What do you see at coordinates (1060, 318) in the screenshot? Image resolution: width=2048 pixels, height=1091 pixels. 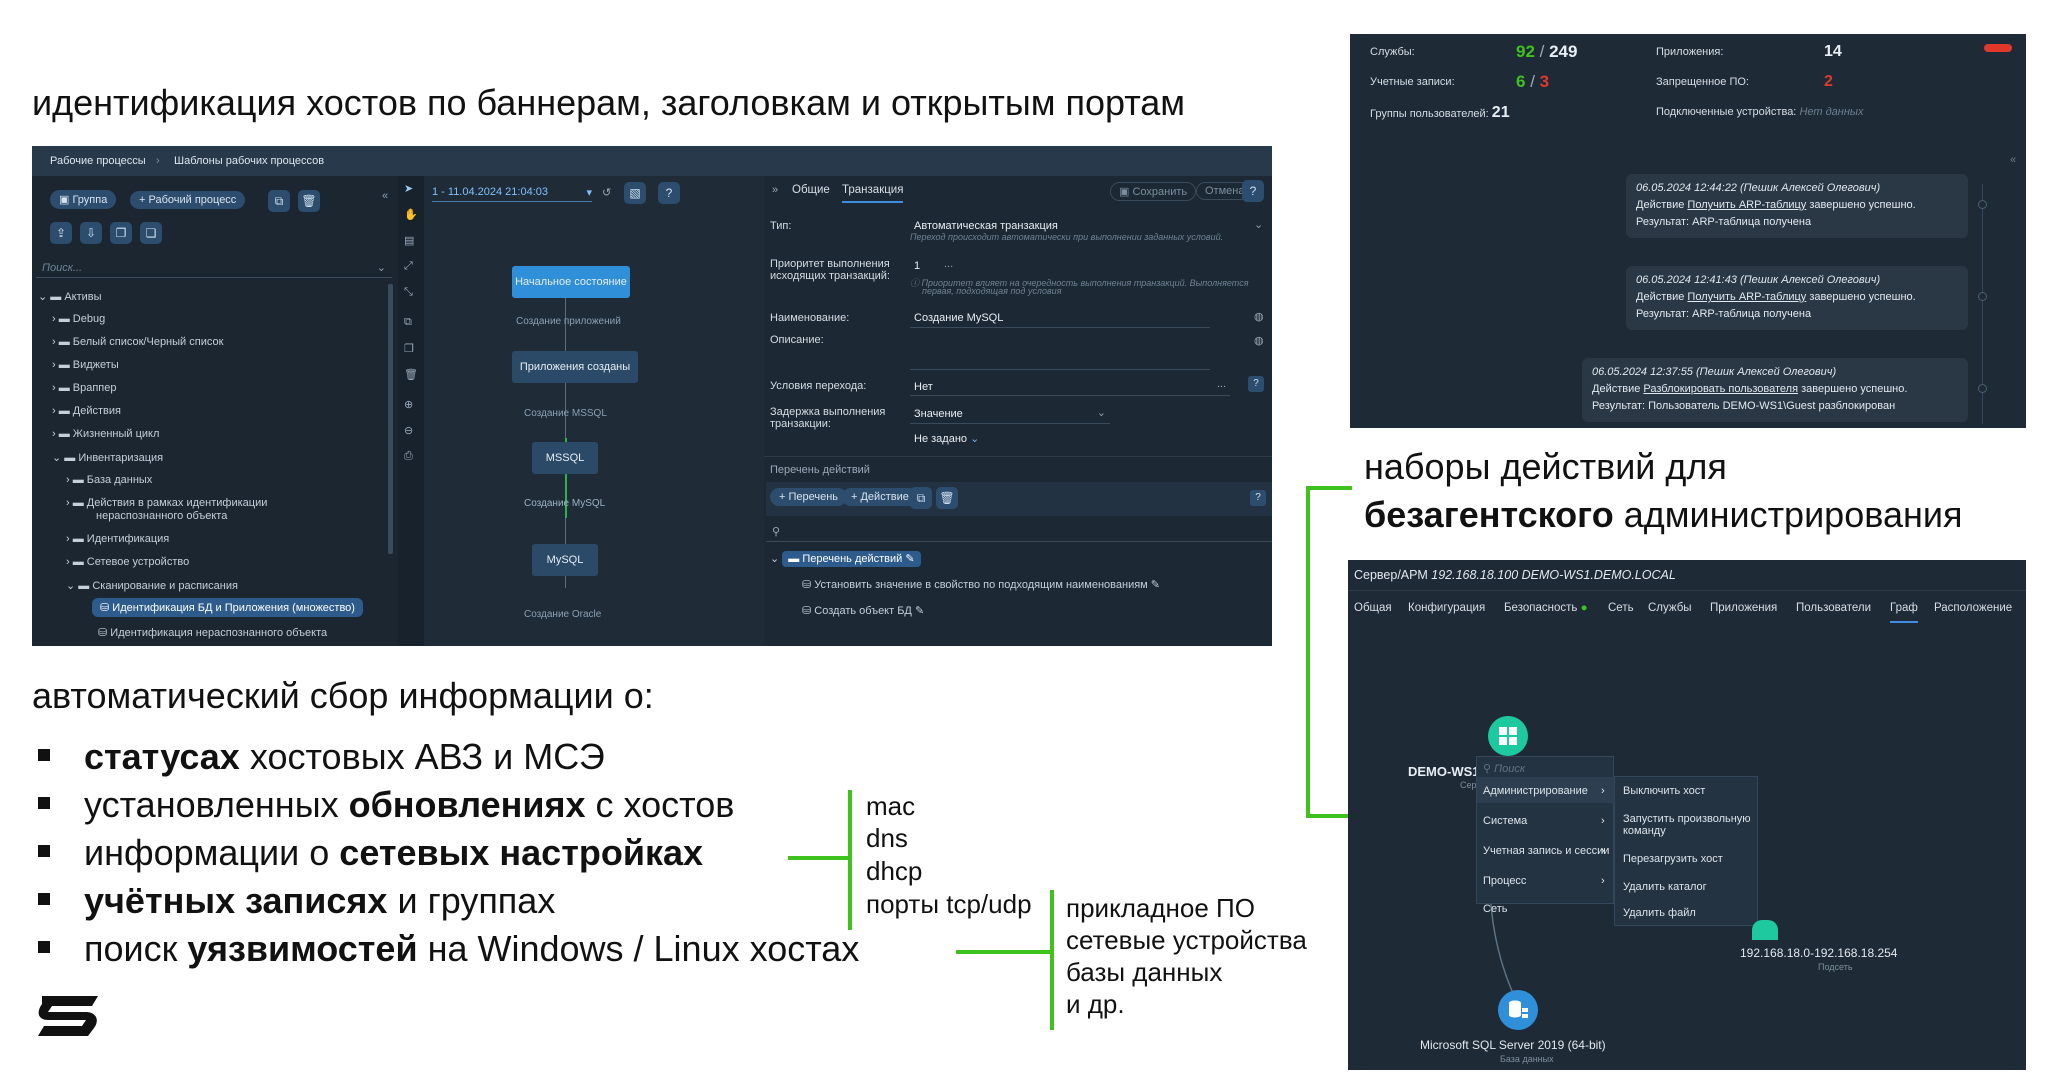 I see `name-input: Создание MySQL` at bounding box center [1060, 318].